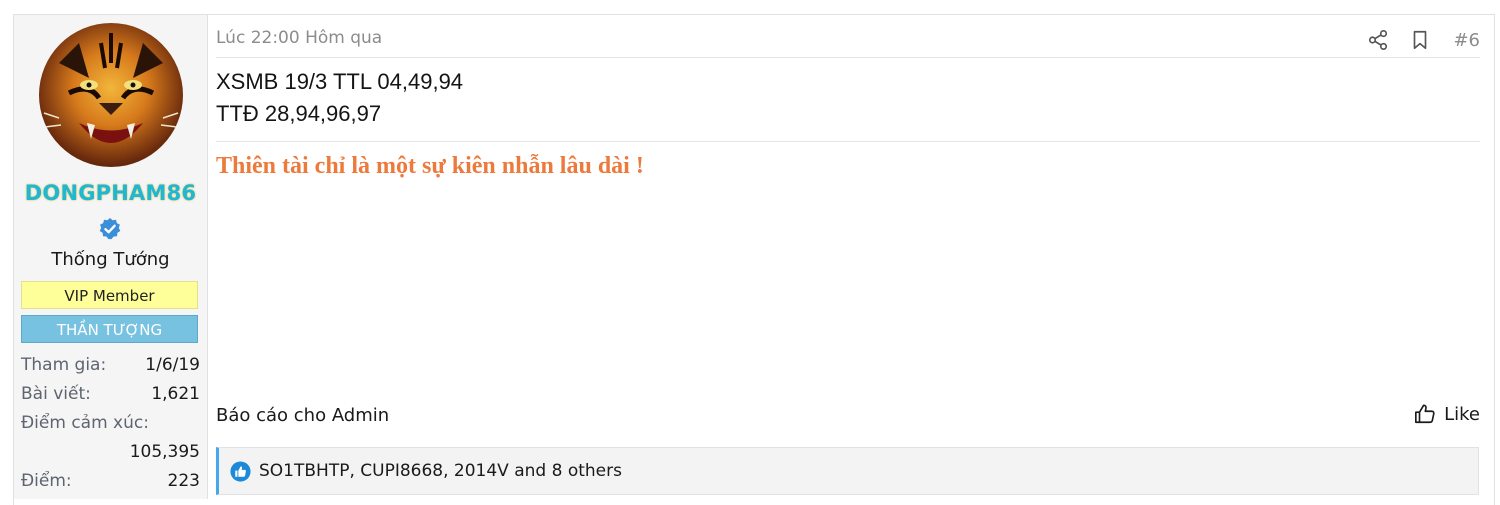  I want to click on reactions-bar: SO1TBHTP, CUPI8668, 2014V and 8 others, so click(847, 471).